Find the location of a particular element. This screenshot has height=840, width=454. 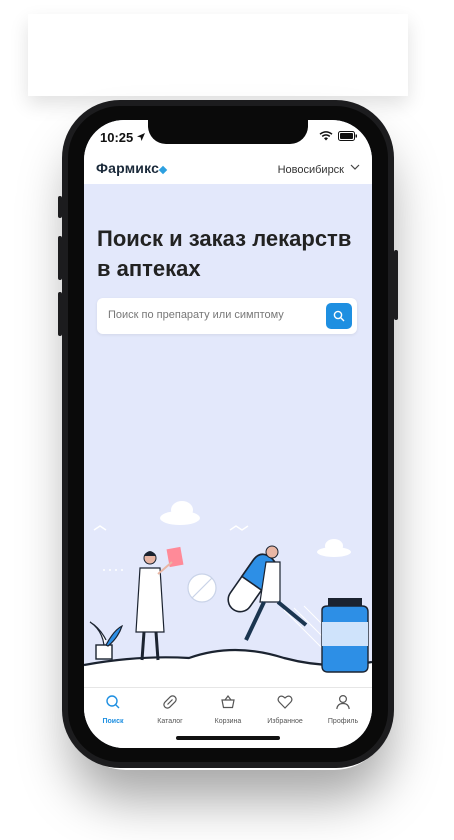

logo: Фармикс is located at coordinates (132, 168).